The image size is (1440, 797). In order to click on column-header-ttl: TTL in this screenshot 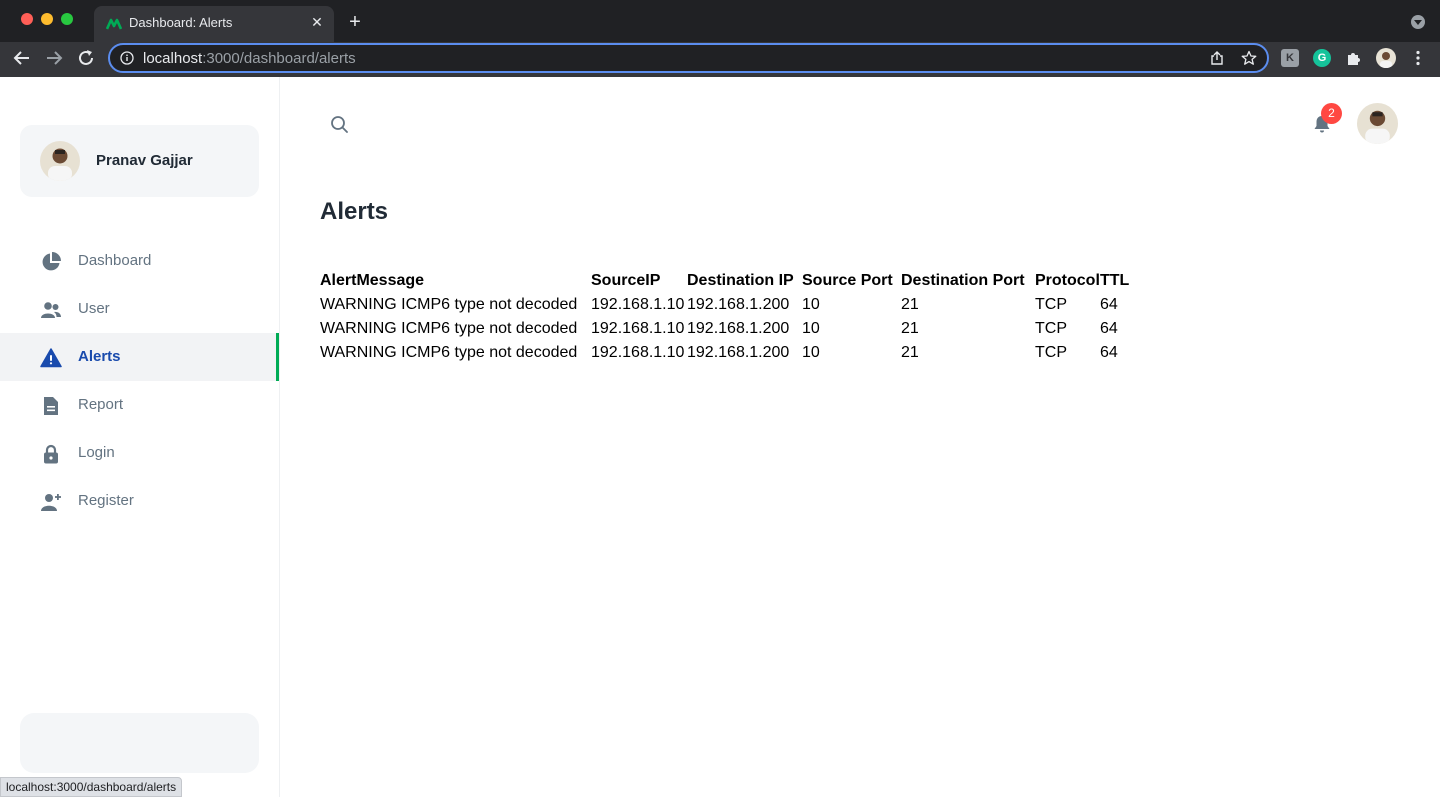, I will do `click(1115, 280)`.